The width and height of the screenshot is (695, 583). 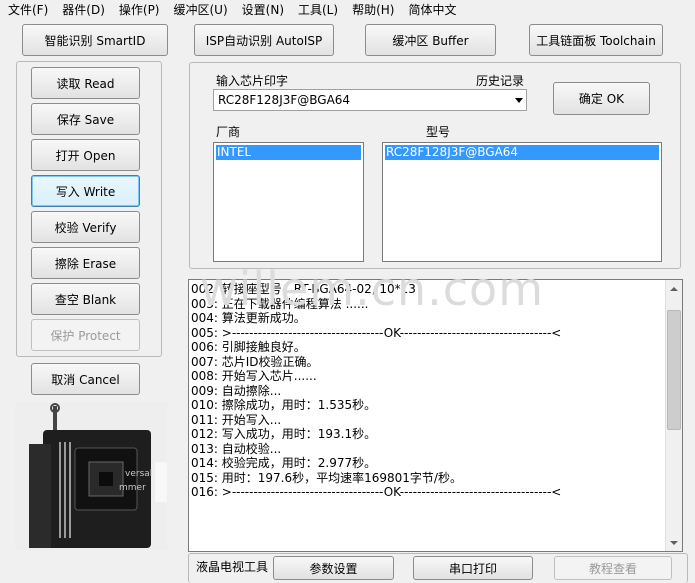 What do you see at coordinates (85, 299) in the screenshot?
I see `blank-button: 查空 Blank` at bounding box center [85, 299].